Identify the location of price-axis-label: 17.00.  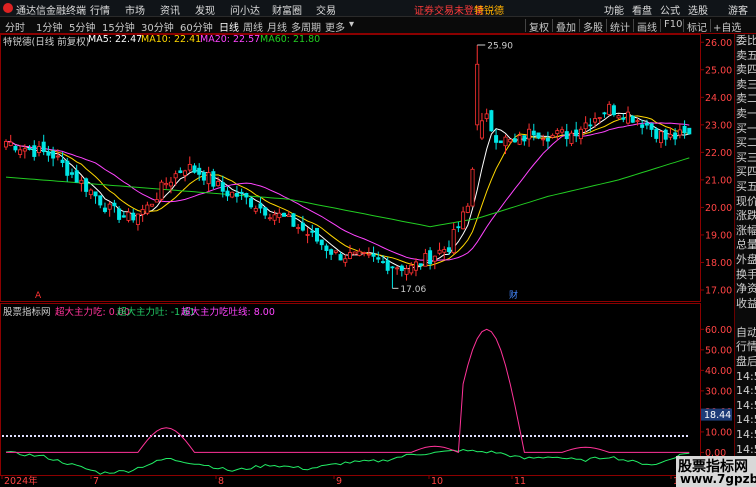
(718, 290).